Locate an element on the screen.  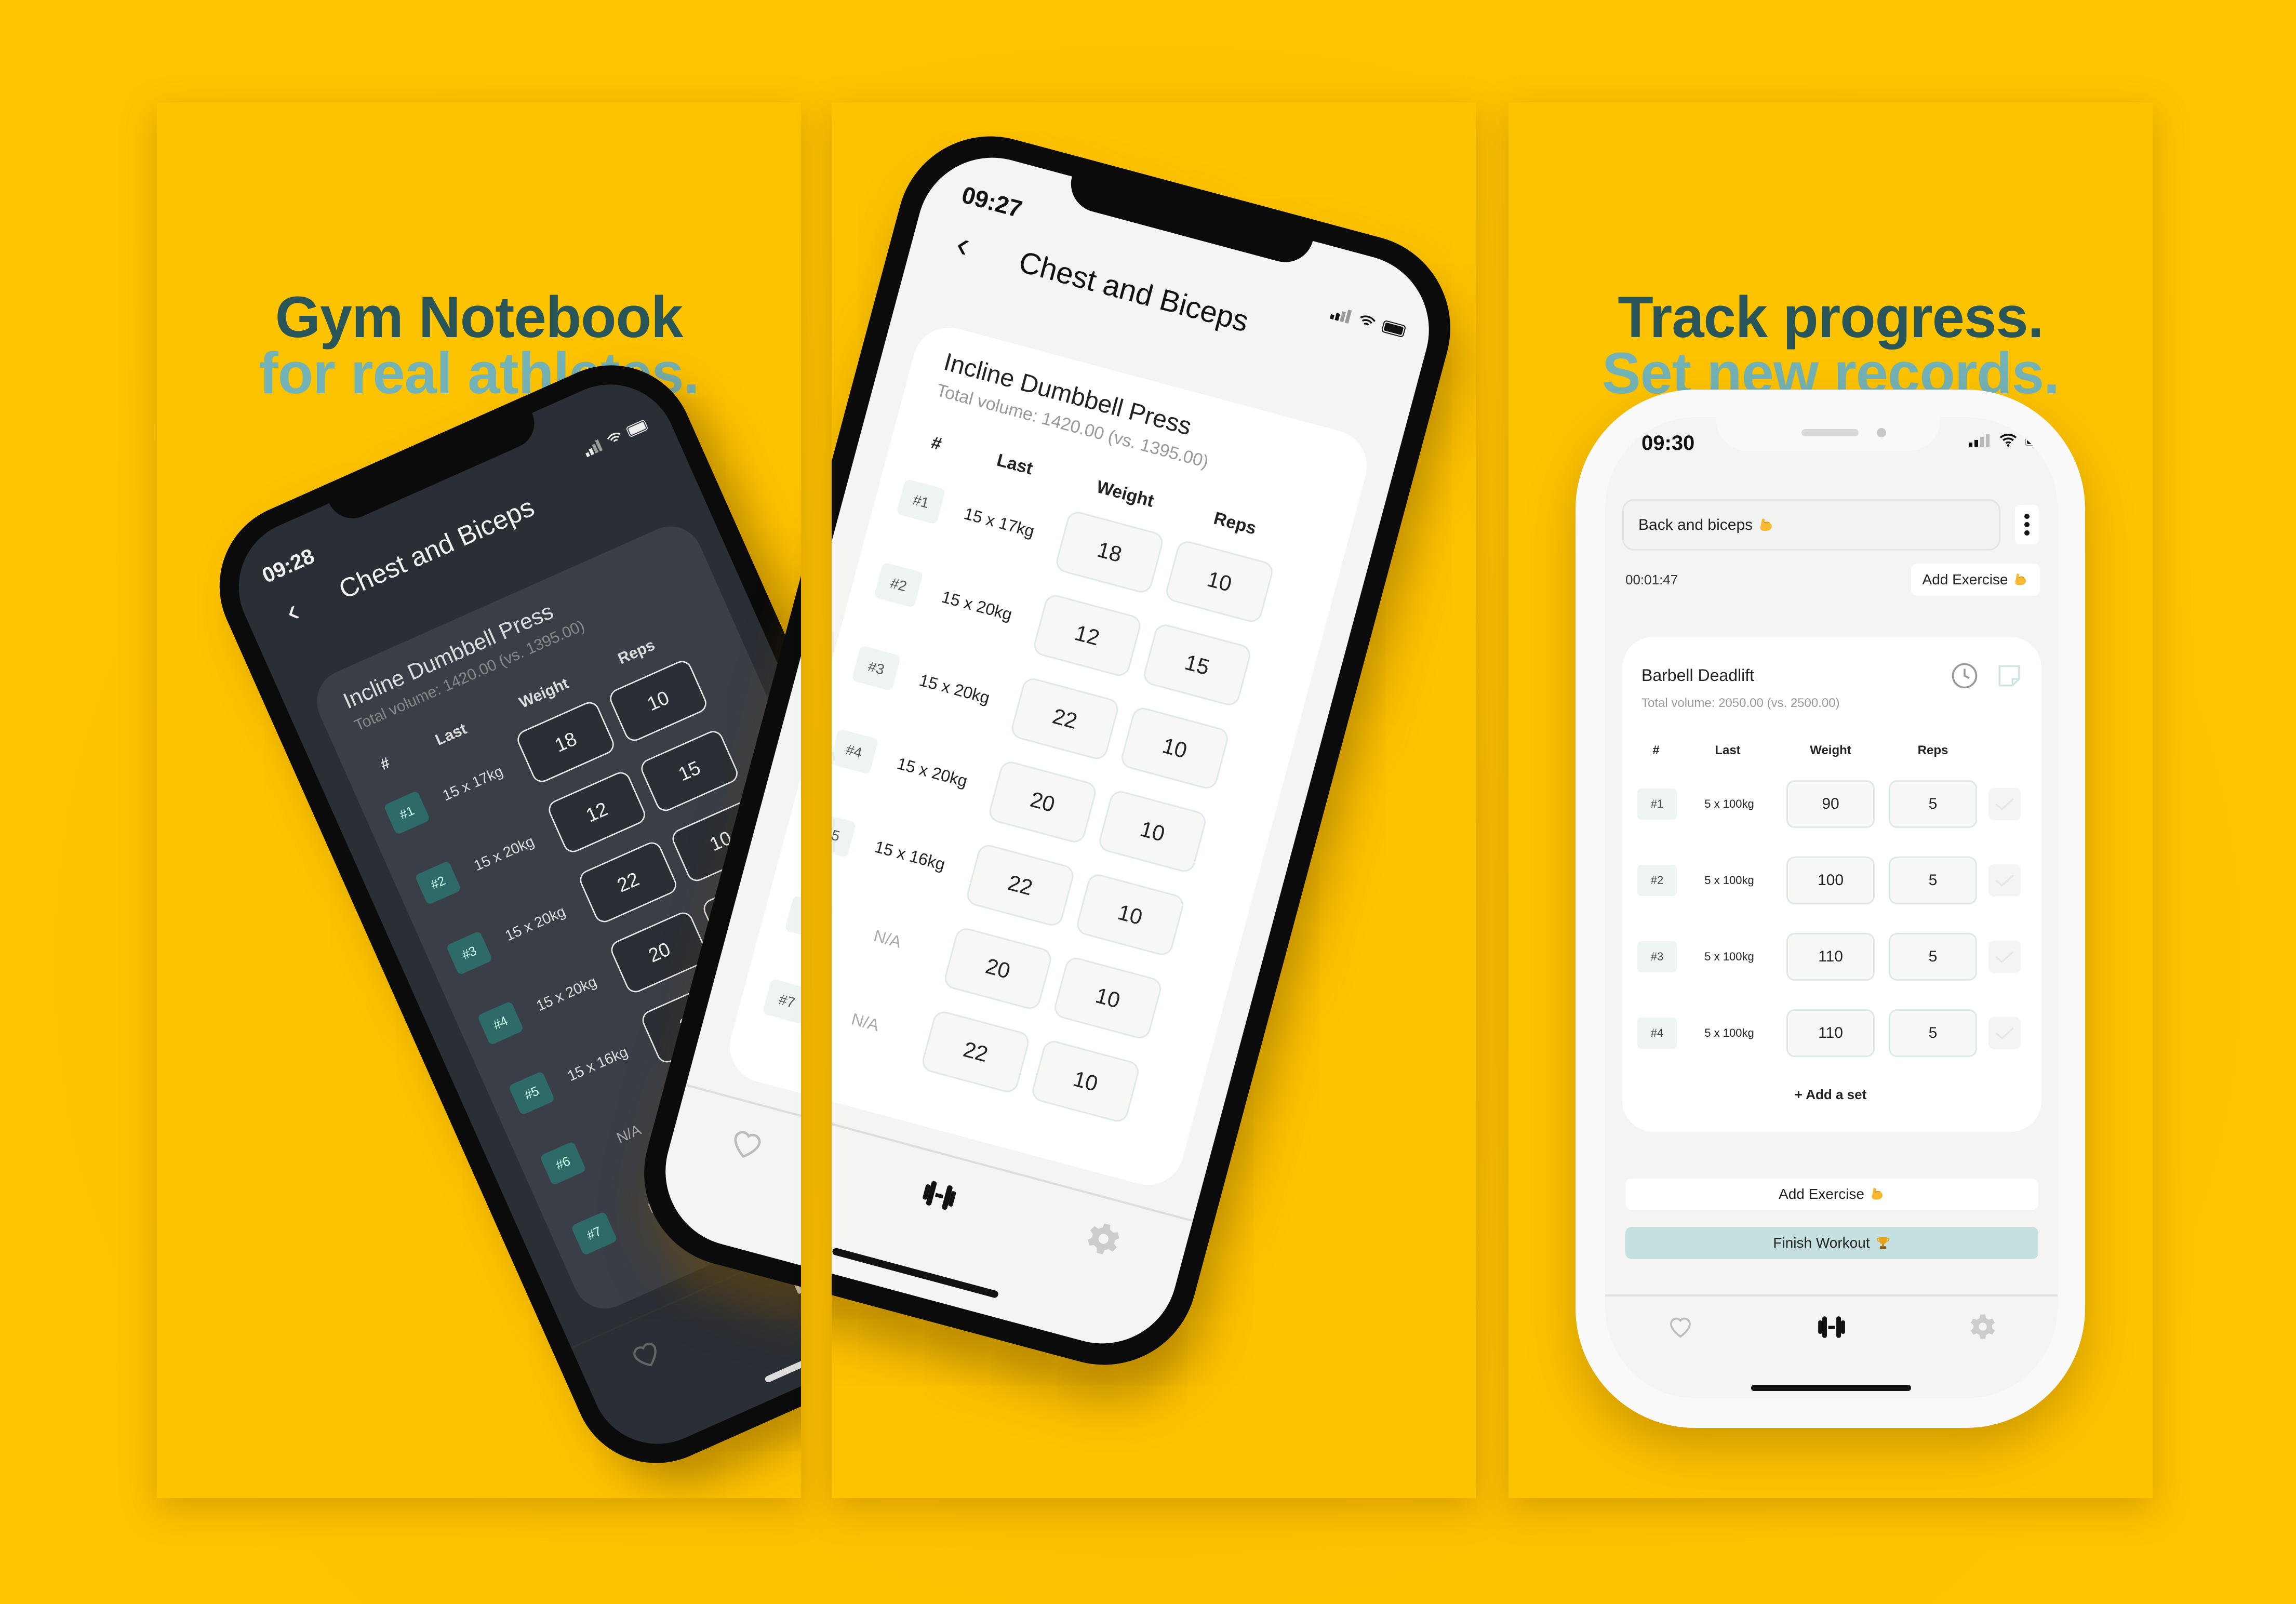
workout-name-value: Back and biceps is located at coordinates (1695, 524).